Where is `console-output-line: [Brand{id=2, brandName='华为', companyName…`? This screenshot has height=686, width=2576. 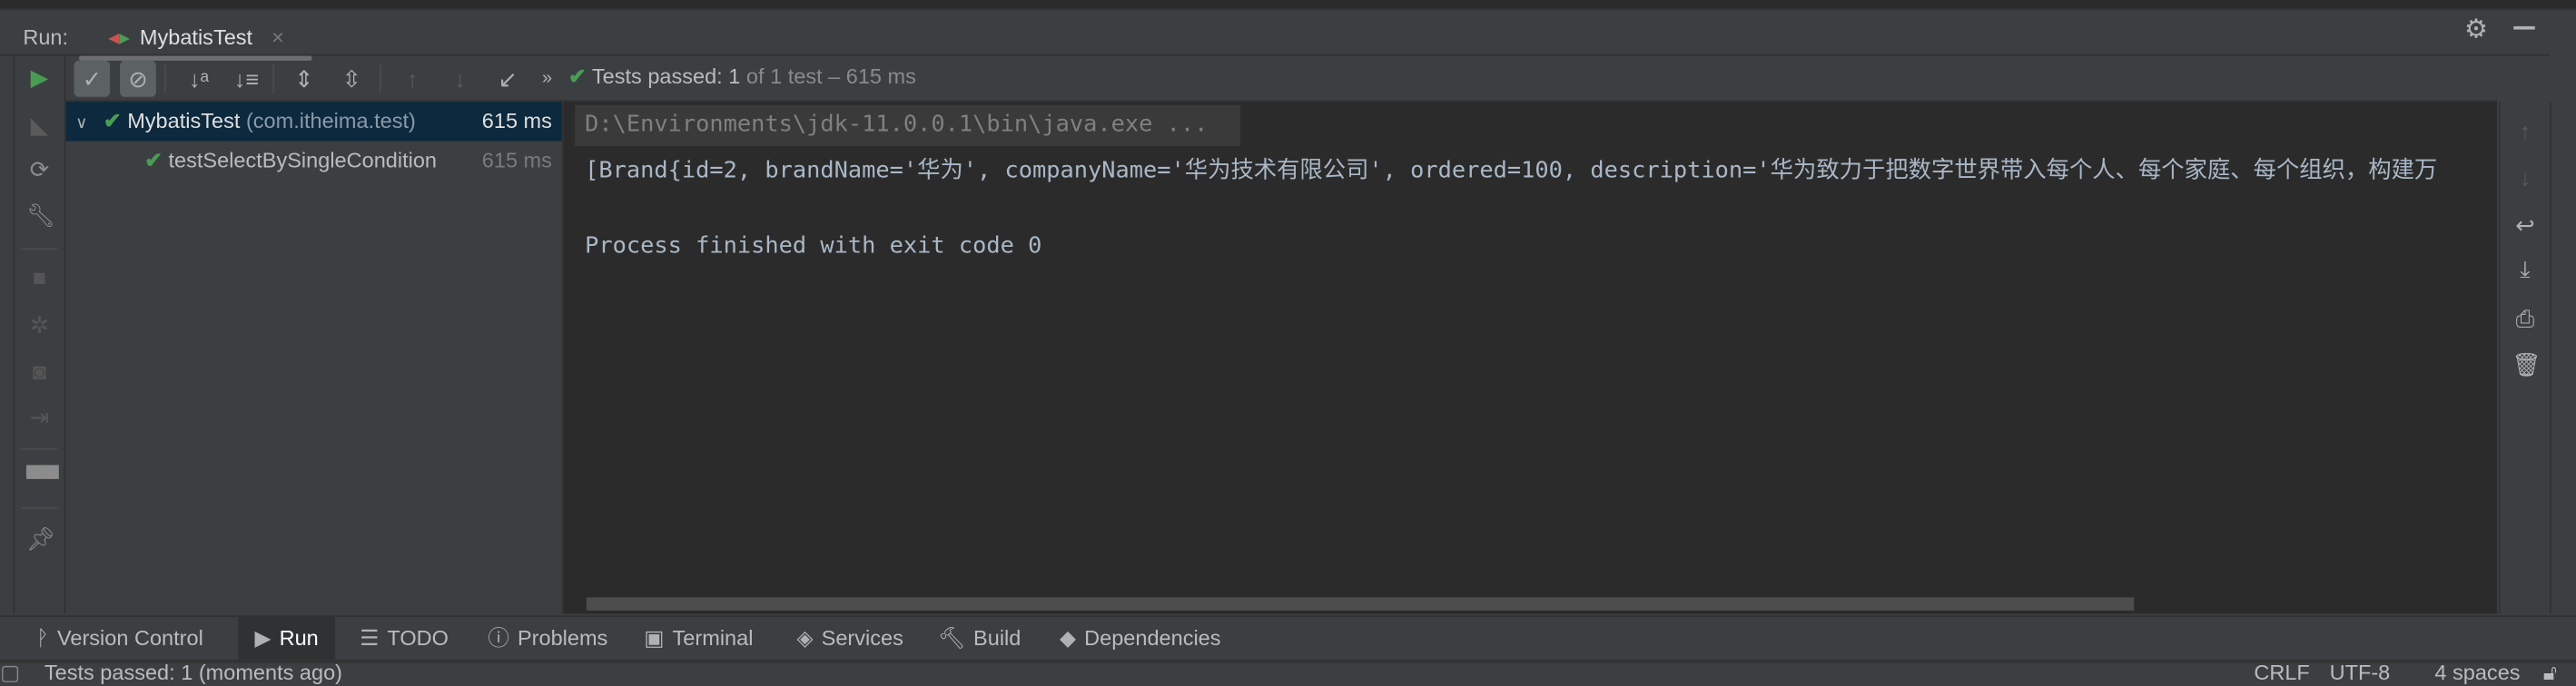 console-output-line: [Brand{id=2, brandName='华为', companyName… is located at coordinates (1511, 170).